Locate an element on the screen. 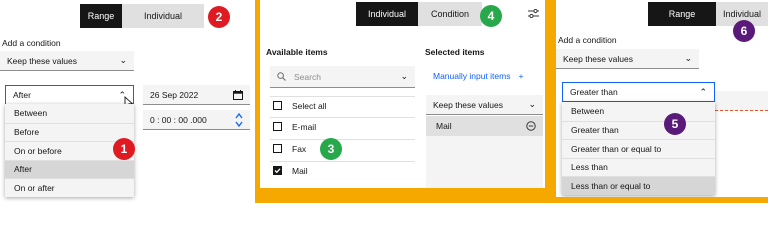 Image resolution: width=768 pixels, height=240 pixels. callout-badge-1: 1 is located at coordinates (124, 149).